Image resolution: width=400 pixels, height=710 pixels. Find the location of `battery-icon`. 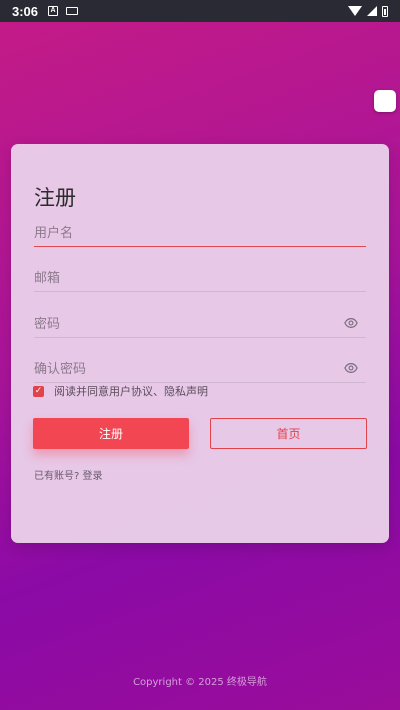

battery-icon is located at coordinates (385, 11).